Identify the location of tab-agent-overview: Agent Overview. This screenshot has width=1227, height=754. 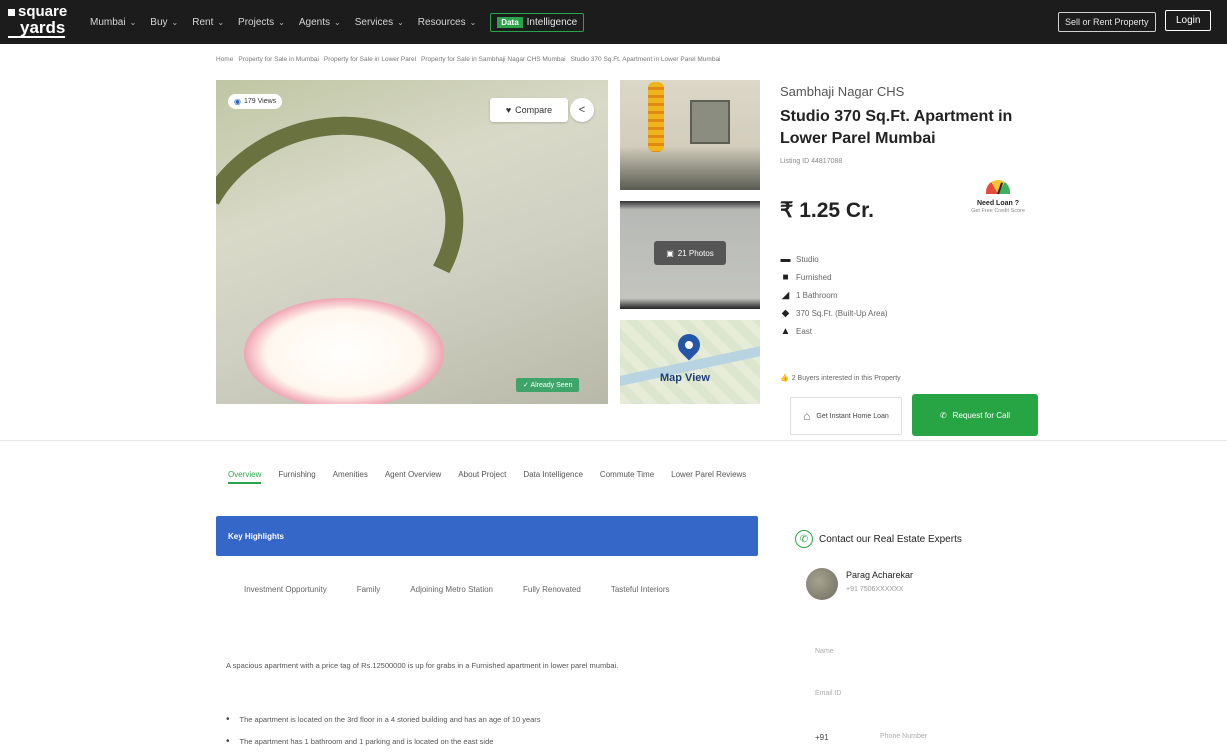
(413, 477).